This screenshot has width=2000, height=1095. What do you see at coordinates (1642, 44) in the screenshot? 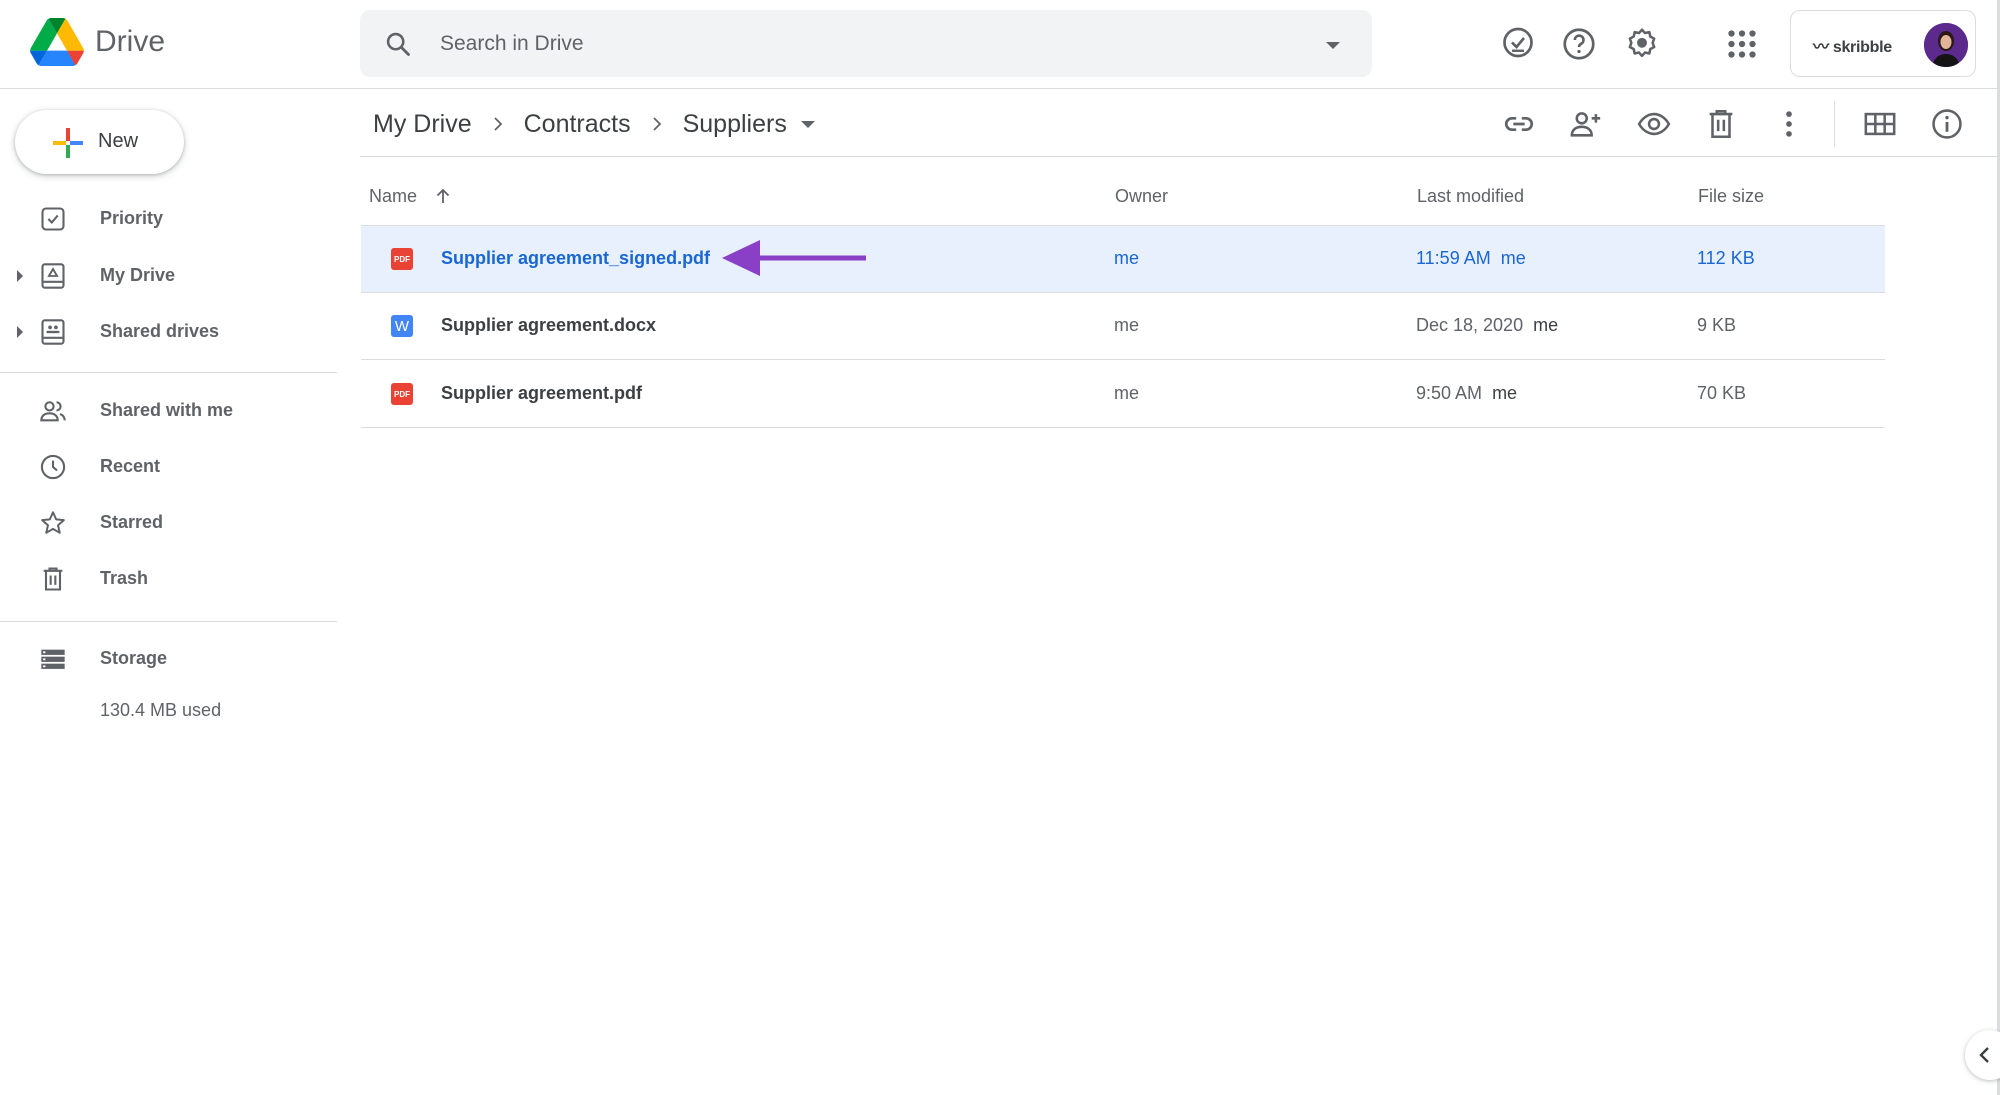
I see `settings-icon` at bounding box center [1642, 44].